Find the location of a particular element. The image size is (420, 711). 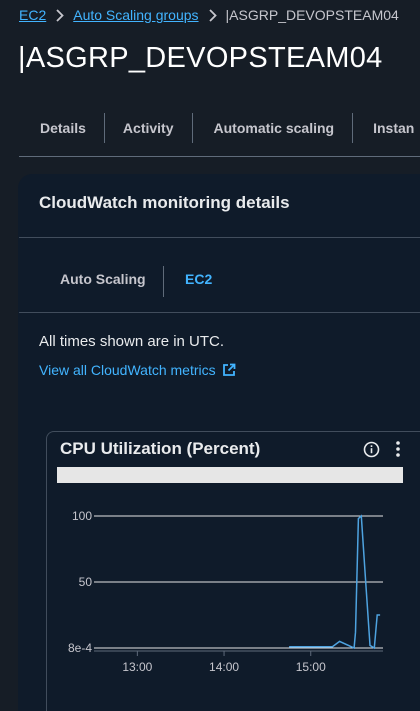

x-tick-label: 13:00 is located at coordinates (137, 667).